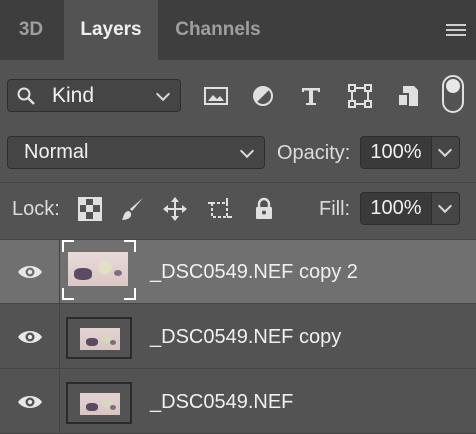 The height and width of the screenshot is (434, 476). I want to click on lock-label: Lock:, so click(36, 209).